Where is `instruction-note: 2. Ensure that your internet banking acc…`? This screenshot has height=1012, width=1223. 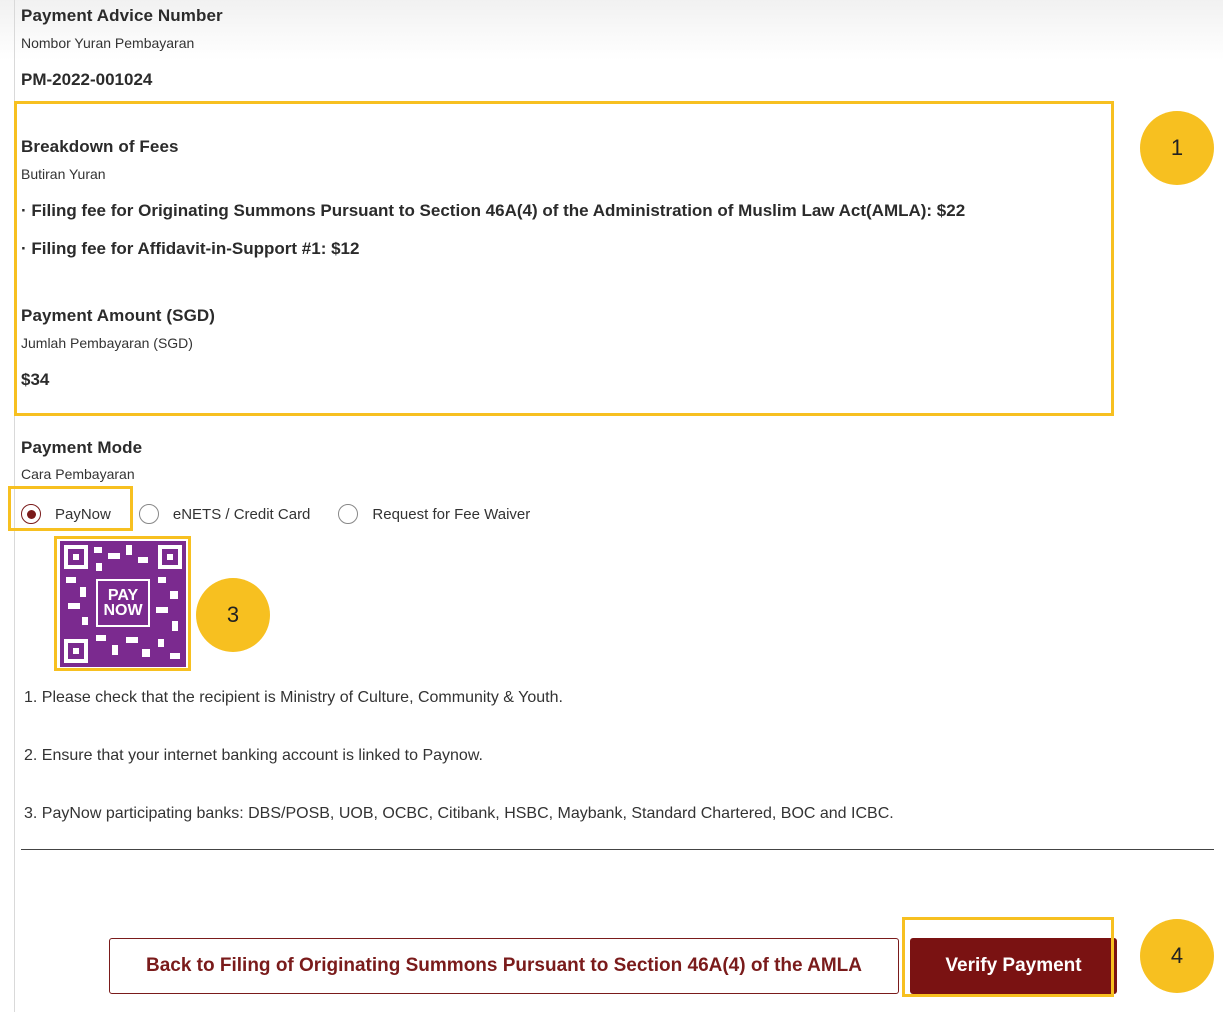 instruction-note: 2. Ensure that your internet banking acc… is located at coordinates (253, 755).